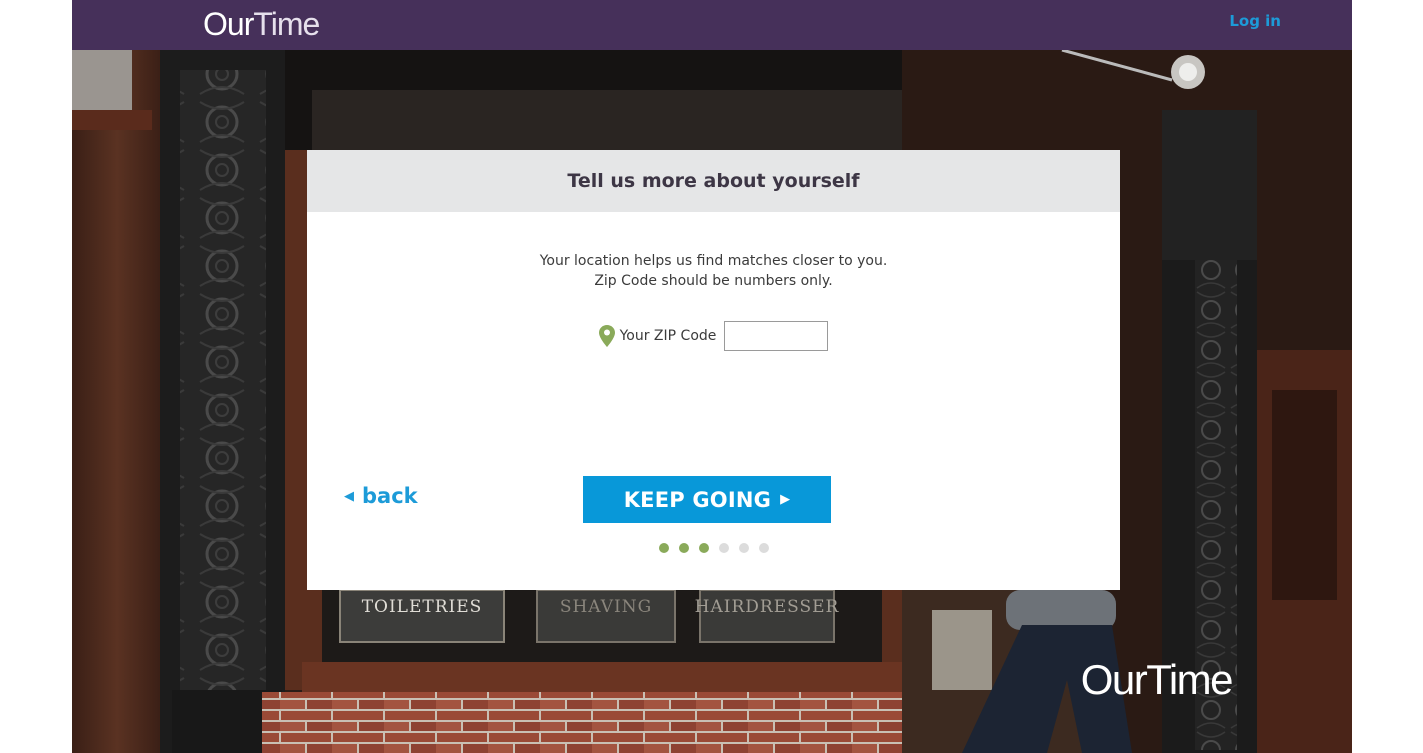  I want to click on modal-header: Tell us more about yourself, so click(713, 181).